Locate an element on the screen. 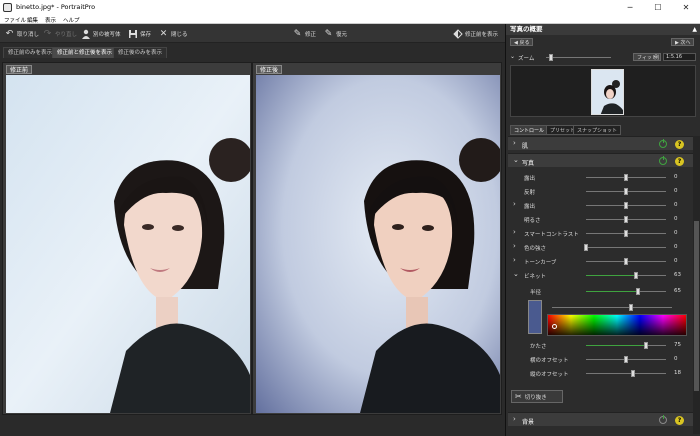 The height and width of the screenshot is (436, 700). save-button: 保存 is located at coordinates (139, 33).